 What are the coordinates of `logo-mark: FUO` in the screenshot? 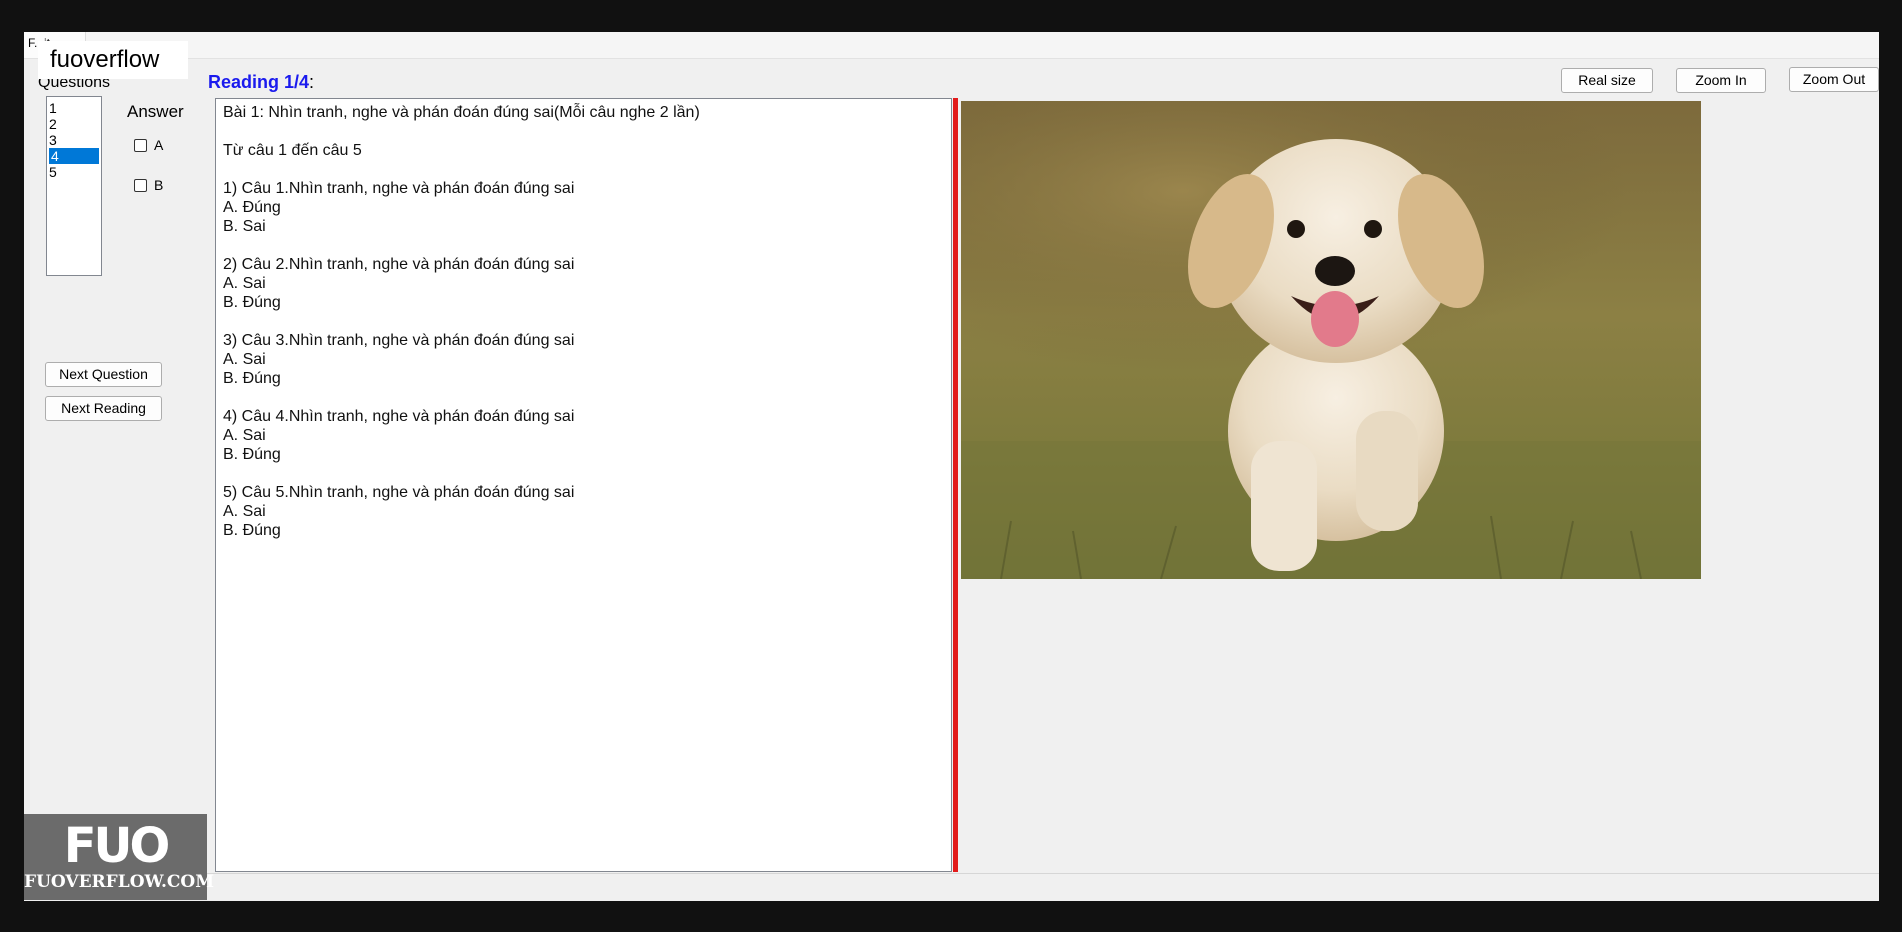 It's located at (117, 846).